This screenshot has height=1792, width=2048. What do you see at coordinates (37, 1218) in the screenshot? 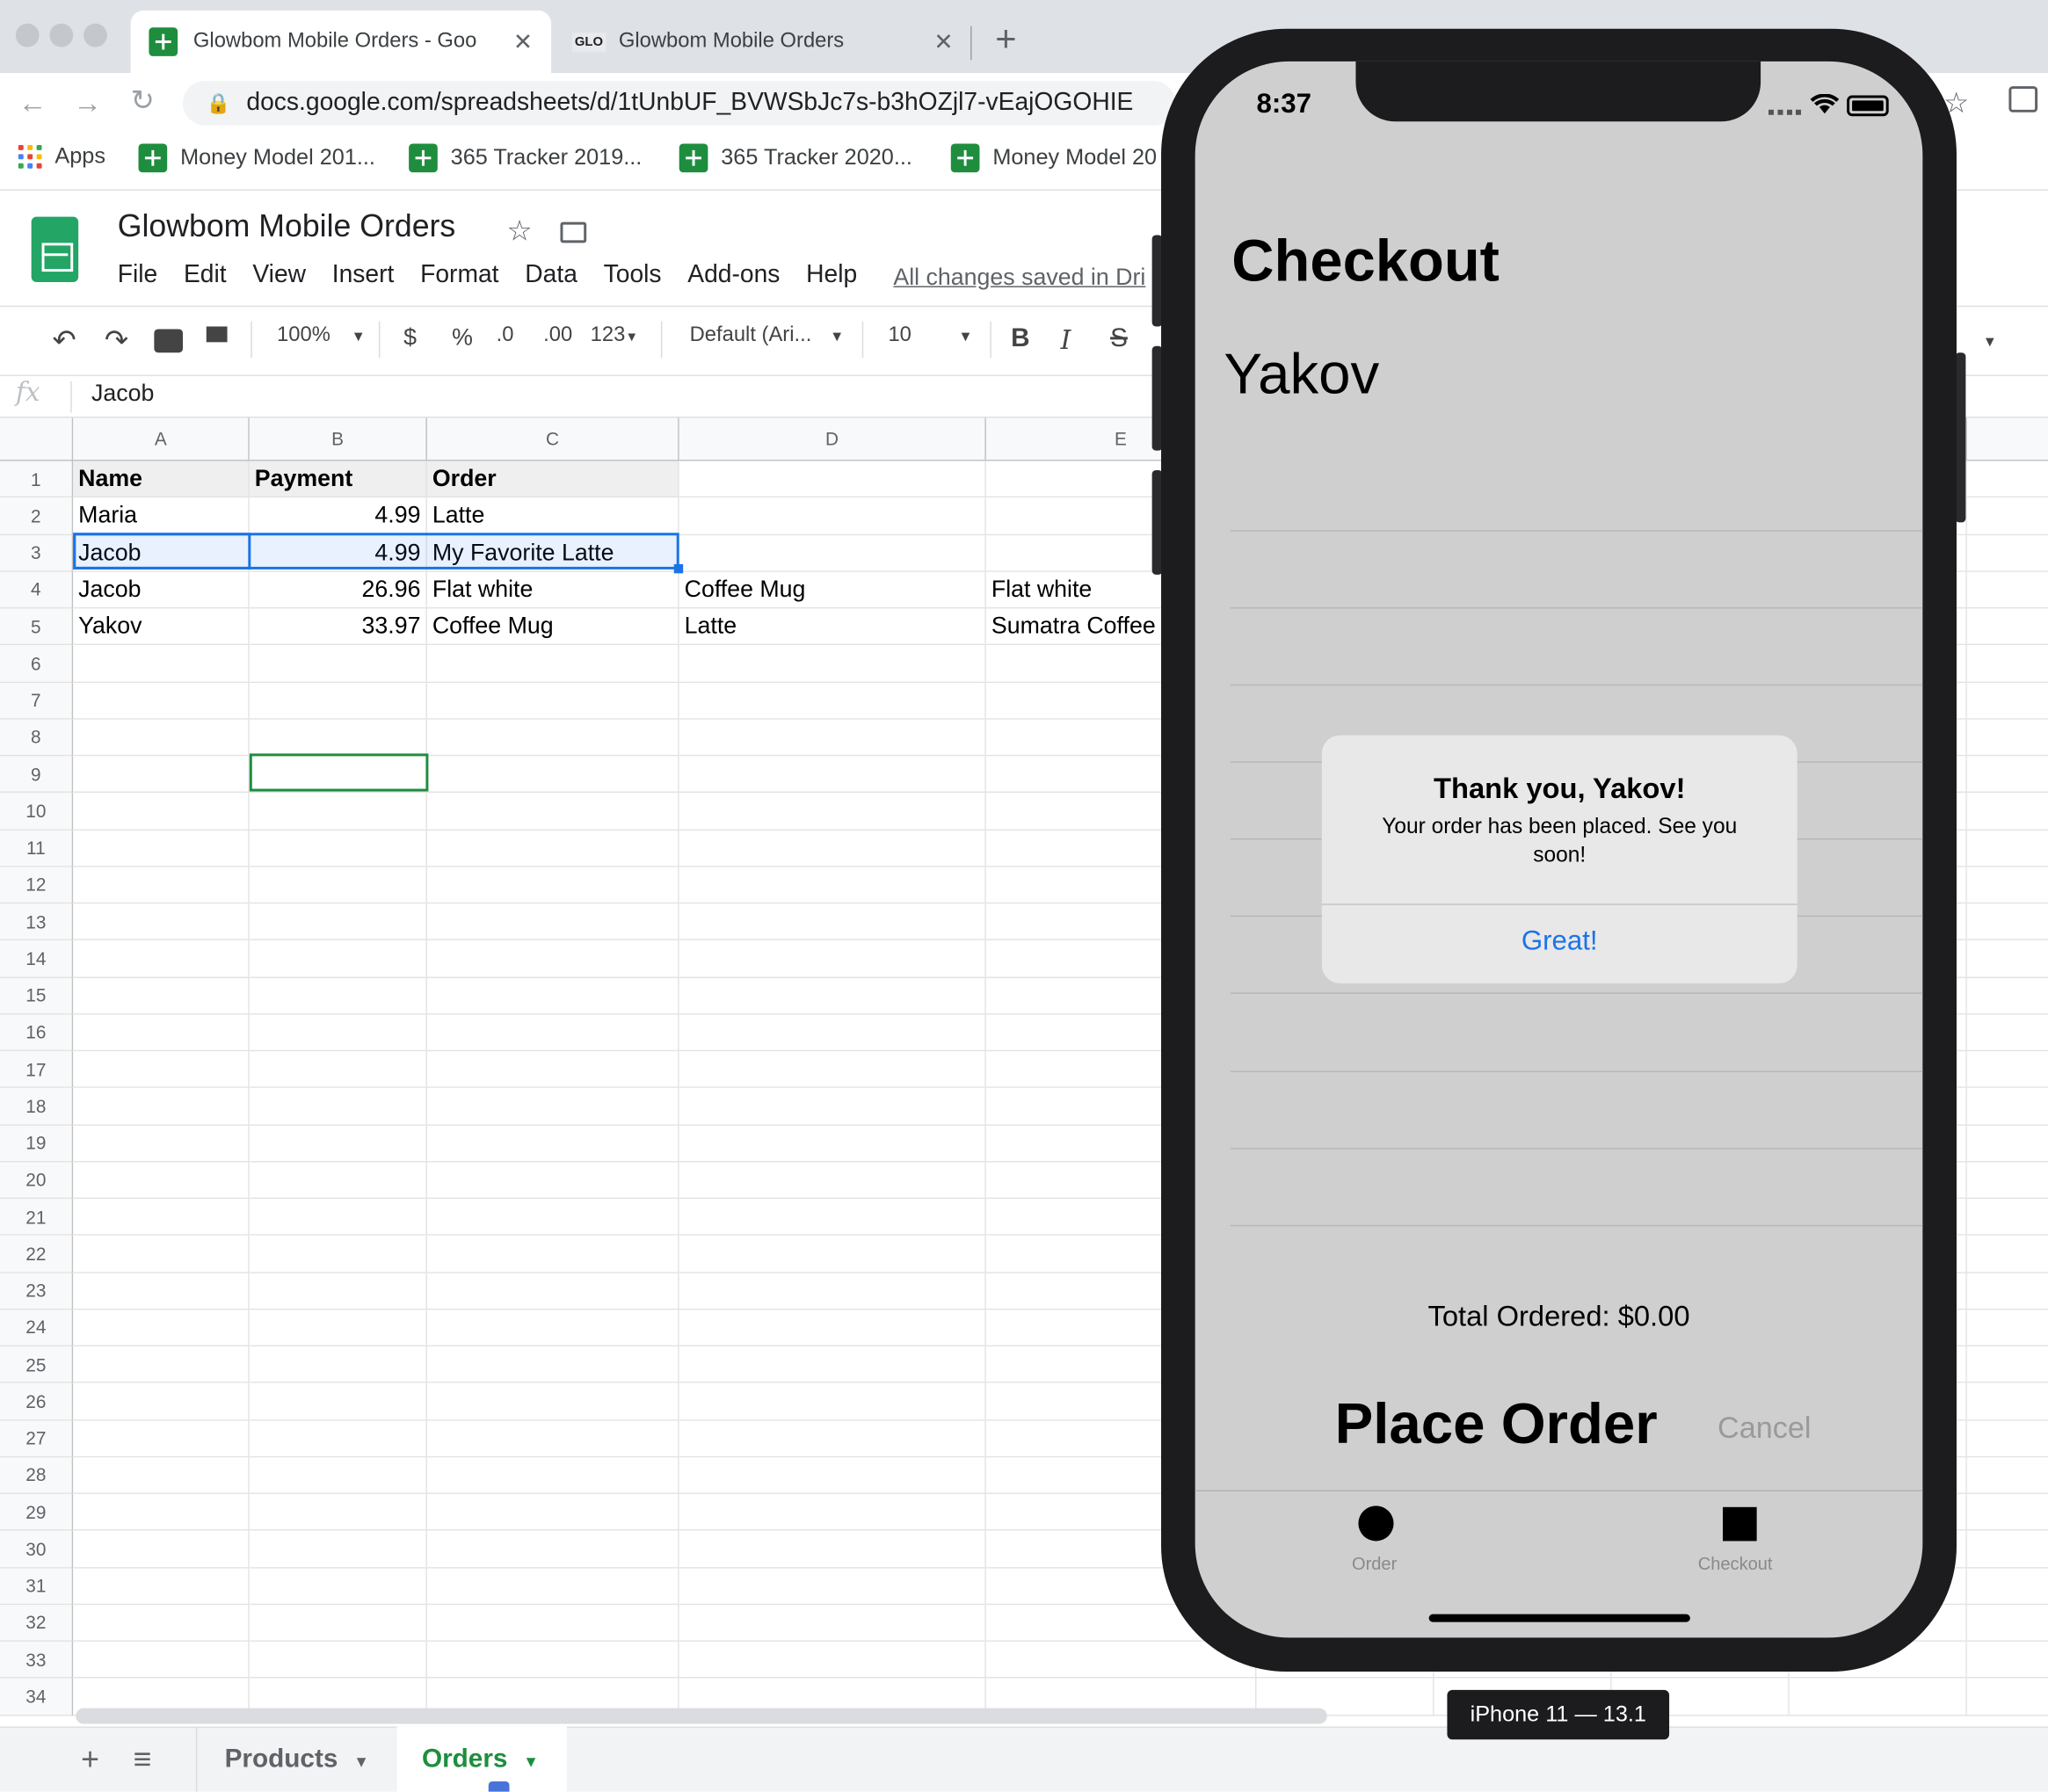
I see `row-header: 21` at bounding box center [37, 1218].